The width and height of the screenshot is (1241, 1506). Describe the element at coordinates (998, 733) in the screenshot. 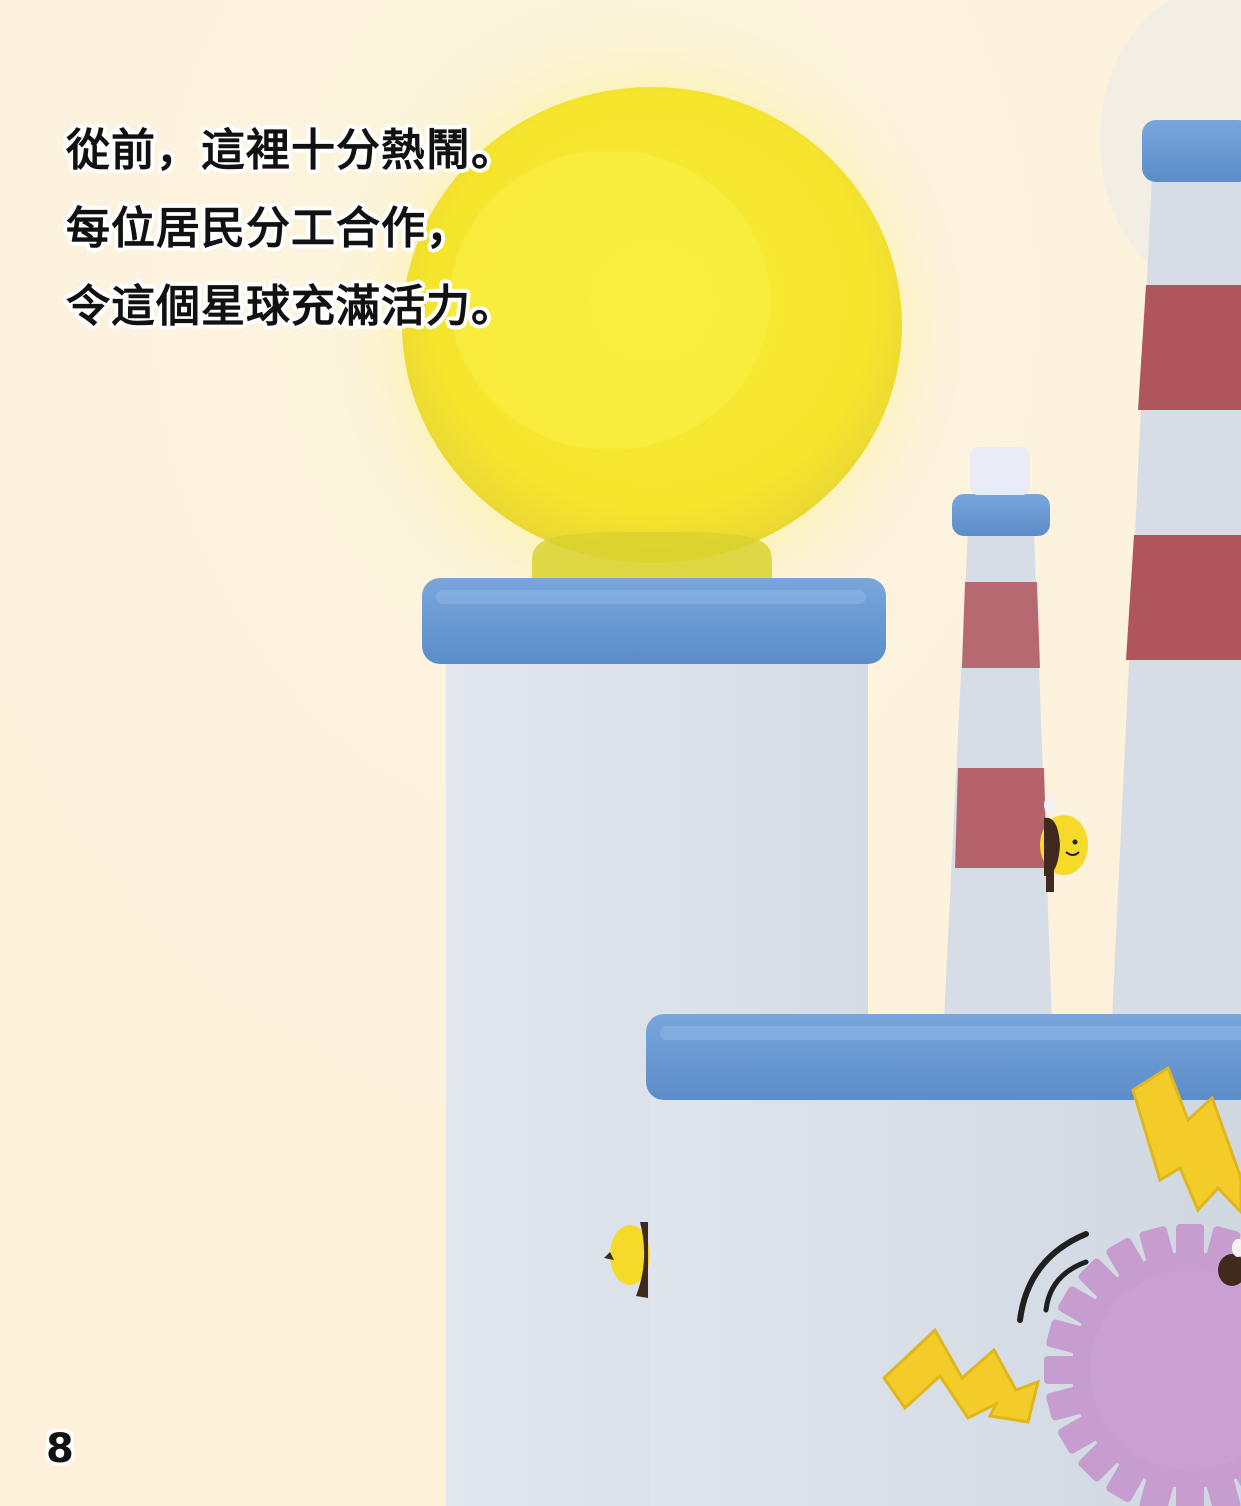

I see `chimney-small` at that location.